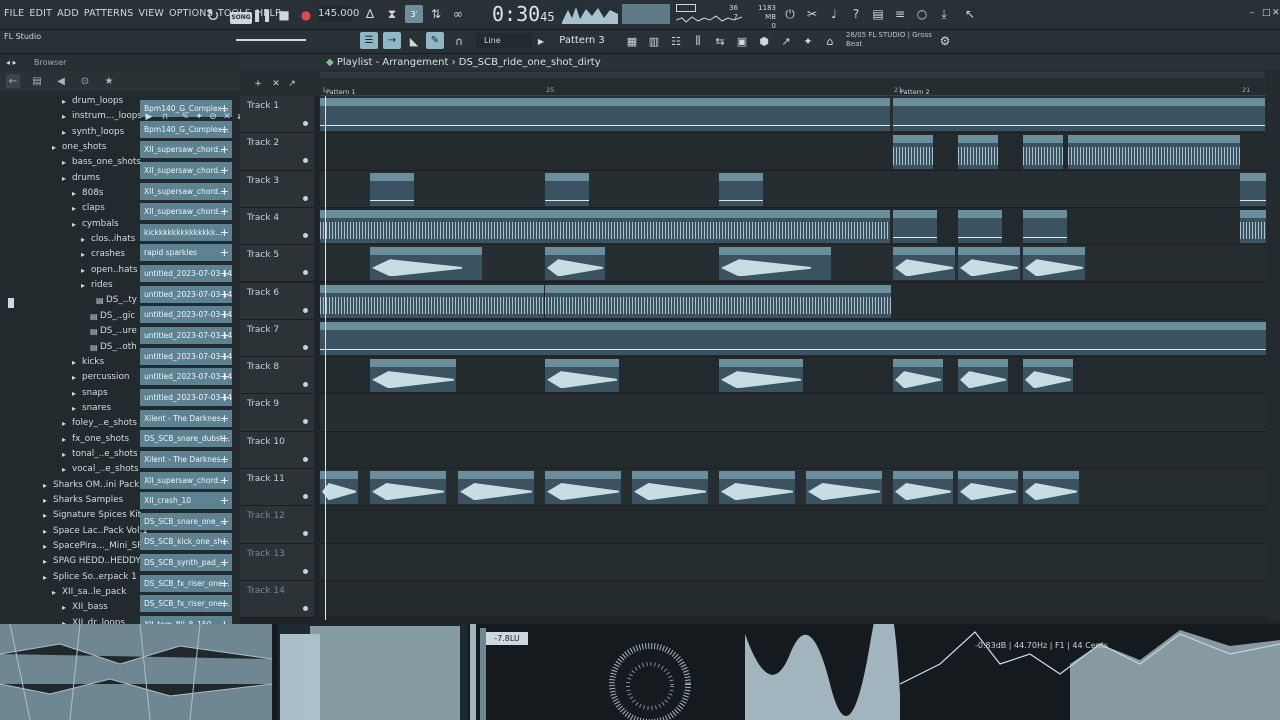 The image size is (1280, 720). I want to click on pl-add-icon: +, so click(258, 84).